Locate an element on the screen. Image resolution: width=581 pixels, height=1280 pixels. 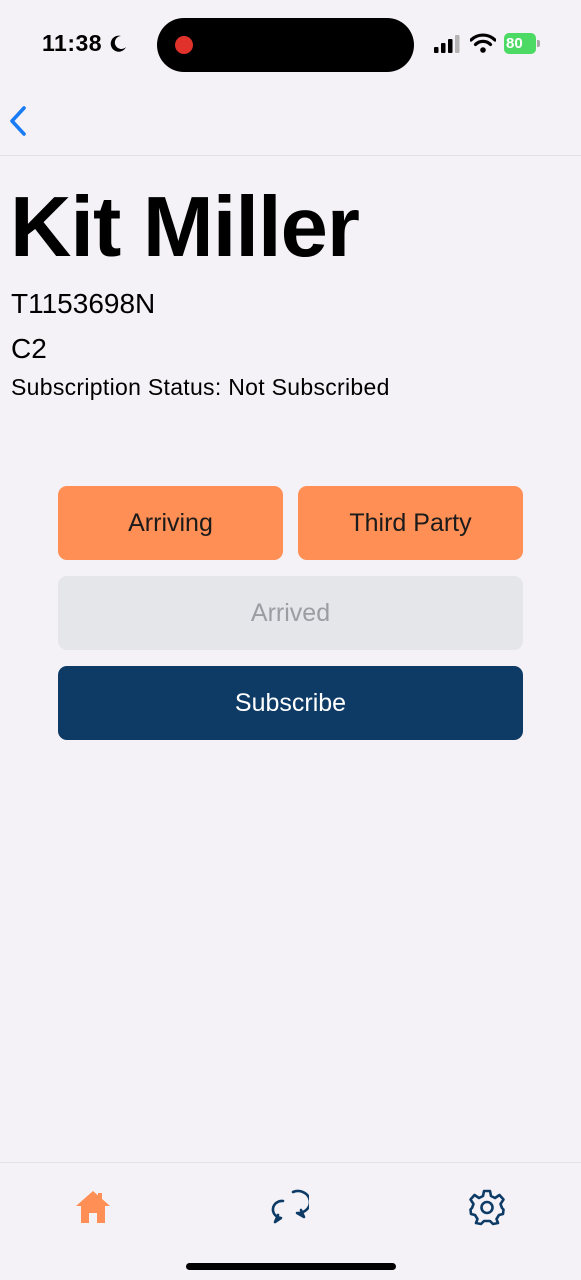
home-icon is located at coordinates (93, 1207).